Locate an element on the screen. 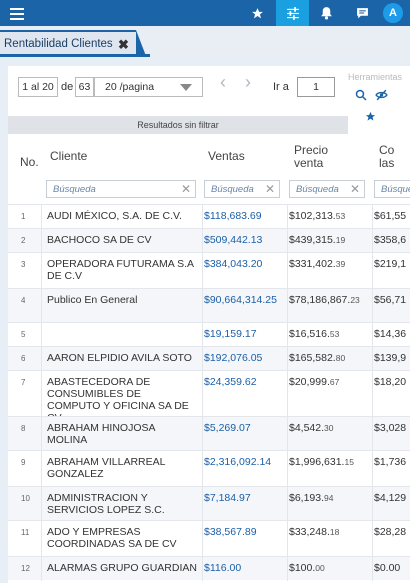  row-number: 11 is located at coordinates (25, 532).